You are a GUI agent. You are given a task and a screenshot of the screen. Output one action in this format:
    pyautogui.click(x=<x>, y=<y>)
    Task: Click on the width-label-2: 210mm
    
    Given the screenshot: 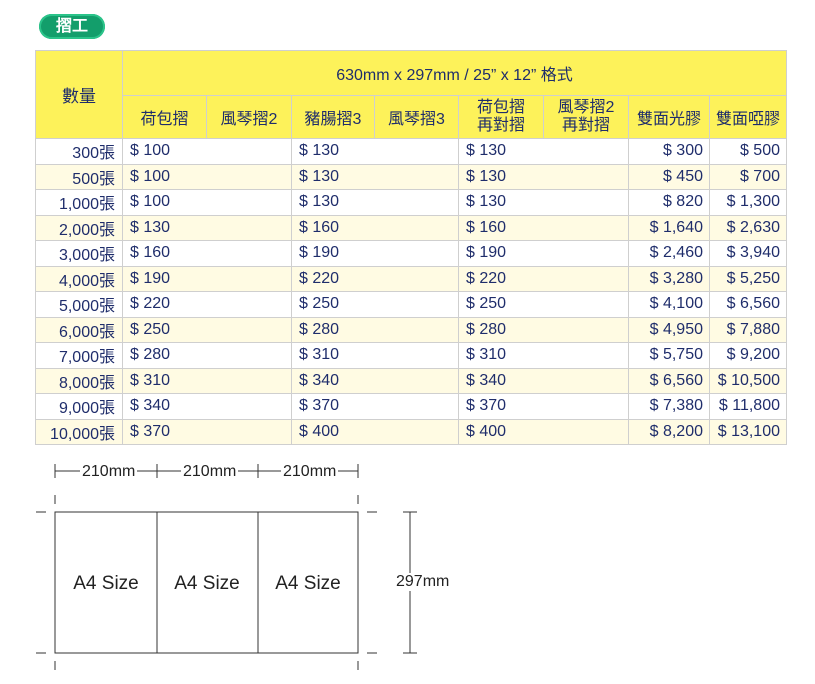 What is the action you would take?
    pyautogui.click(x=210, y=472)
    